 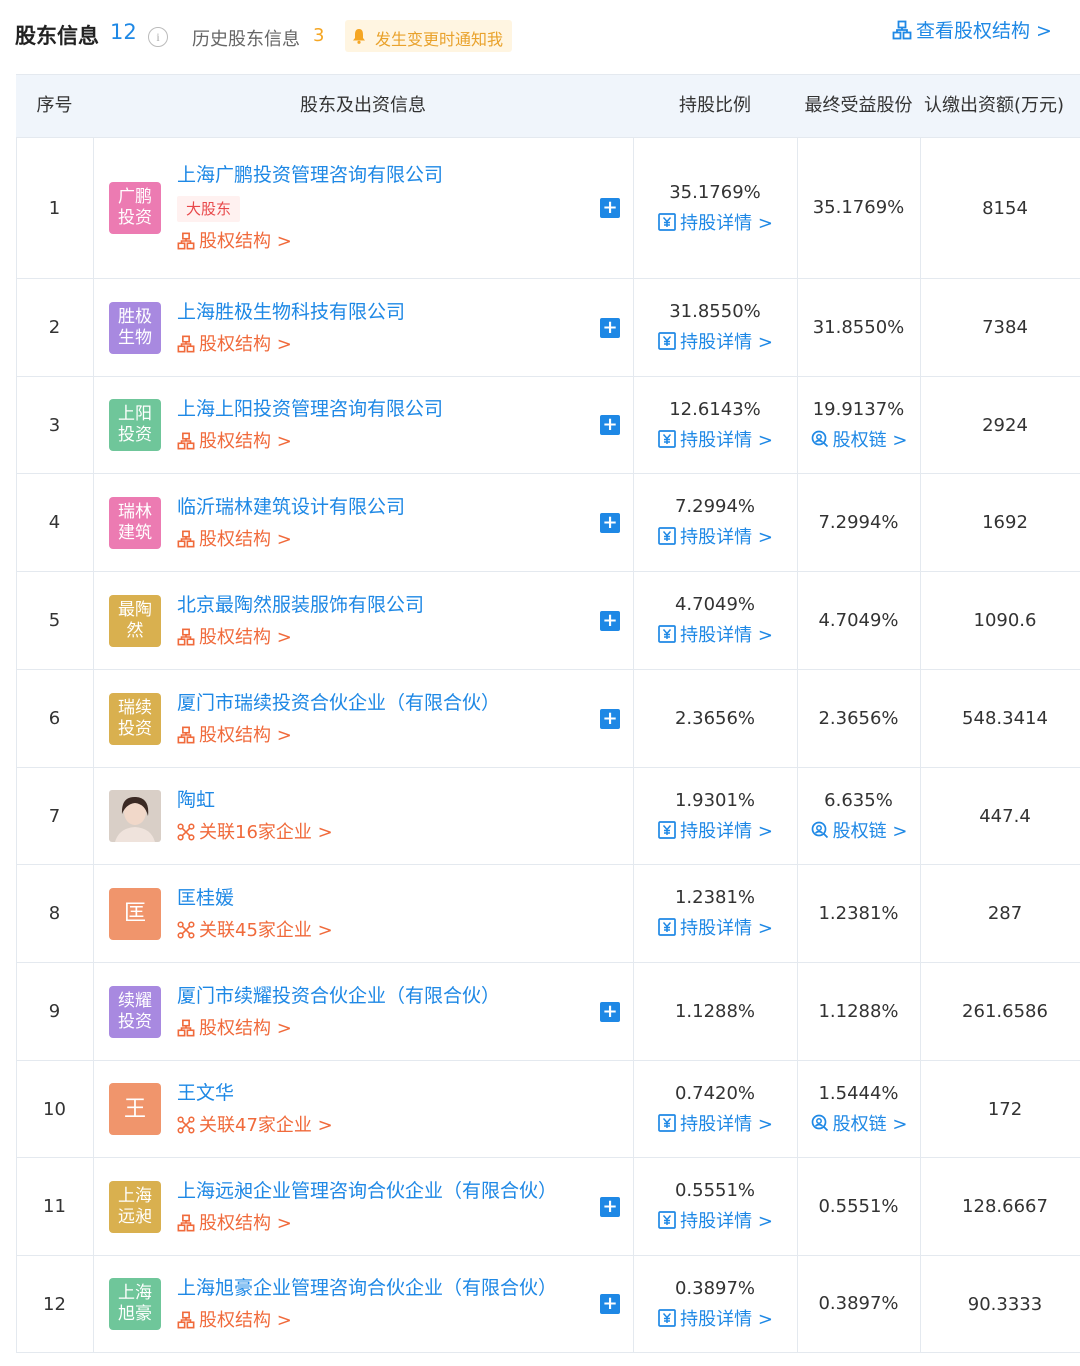 I want to click on company-logo: 胜极 生物, so click(x=135, y=327).